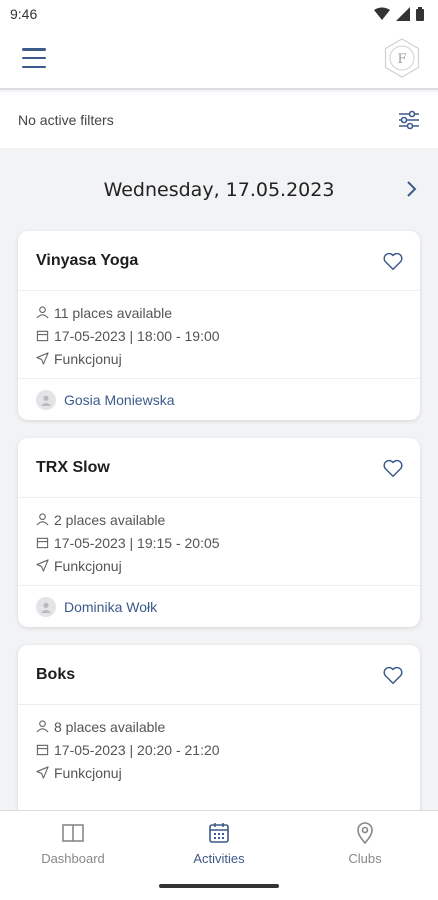 Image resolution: width=438 pixels, height=900 pixels. I want to click on logo-letter: F, so click(401, 59).